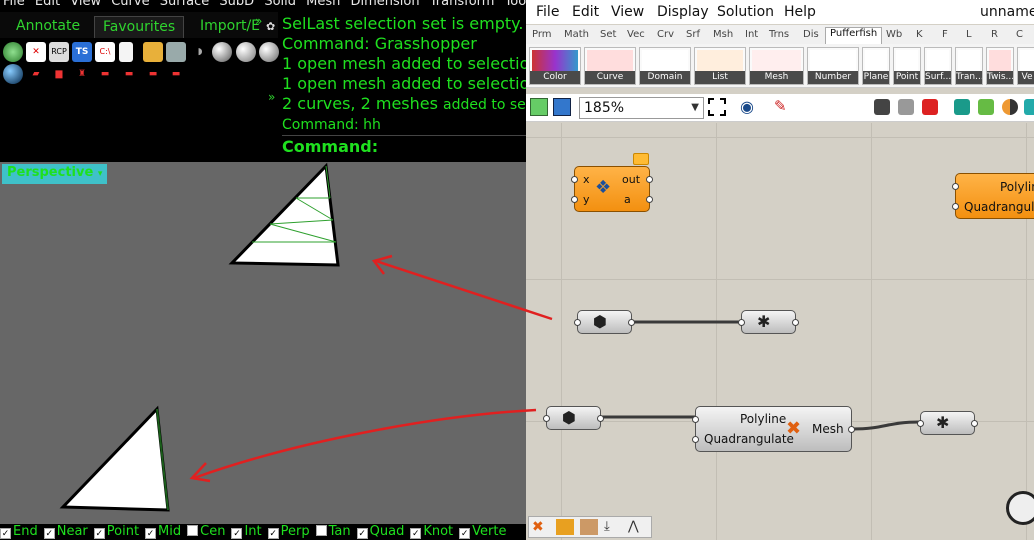 This screenshot has height=540, width=1034. I want to click on red-vehicle-icon-2: ▬, so click(129, 74).